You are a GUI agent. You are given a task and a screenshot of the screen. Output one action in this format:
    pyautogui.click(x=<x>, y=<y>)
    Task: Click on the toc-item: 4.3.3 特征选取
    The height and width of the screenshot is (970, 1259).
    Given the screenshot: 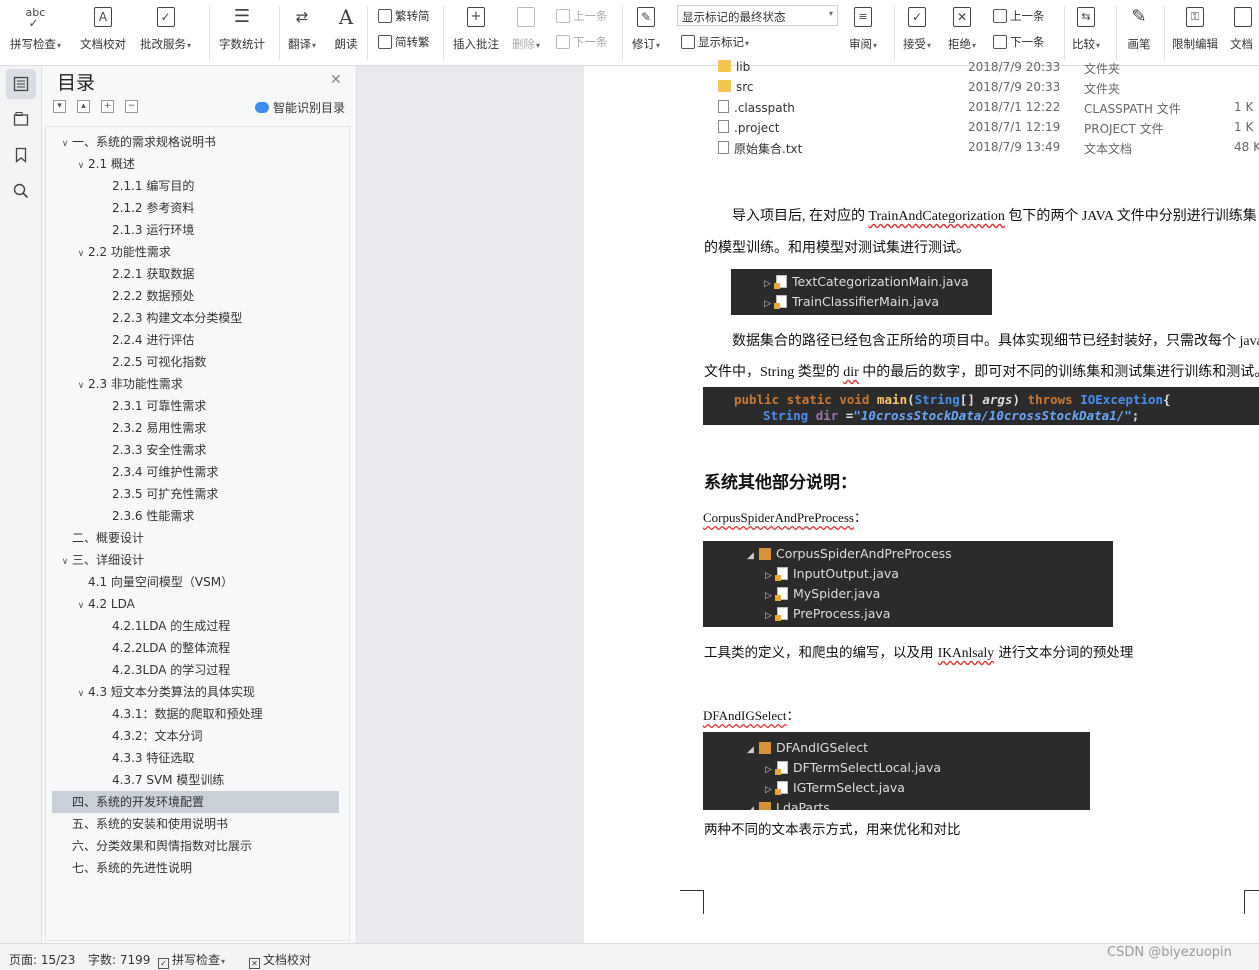 What is the action you would take?
    pyautogui.click(x=196, y=758)
    